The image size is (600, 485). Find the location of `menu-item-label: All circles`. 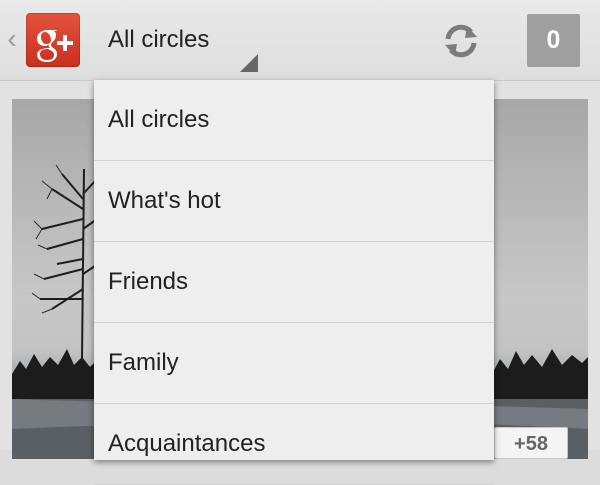

menu-item-label: All circles is located at coordinates (159, 119).